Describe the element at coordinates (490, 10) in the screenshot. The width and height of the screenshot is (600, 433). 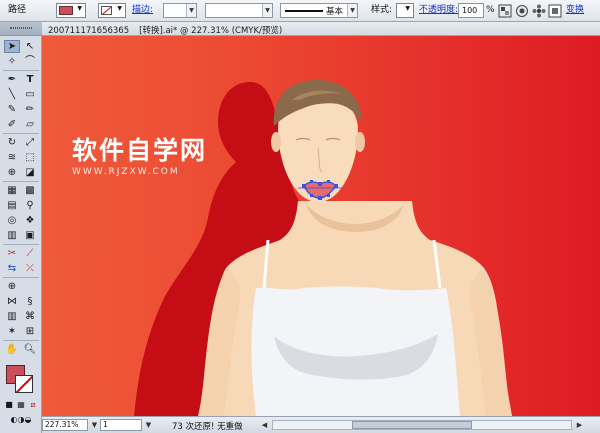
I see `opacity-unit: %` at that location.